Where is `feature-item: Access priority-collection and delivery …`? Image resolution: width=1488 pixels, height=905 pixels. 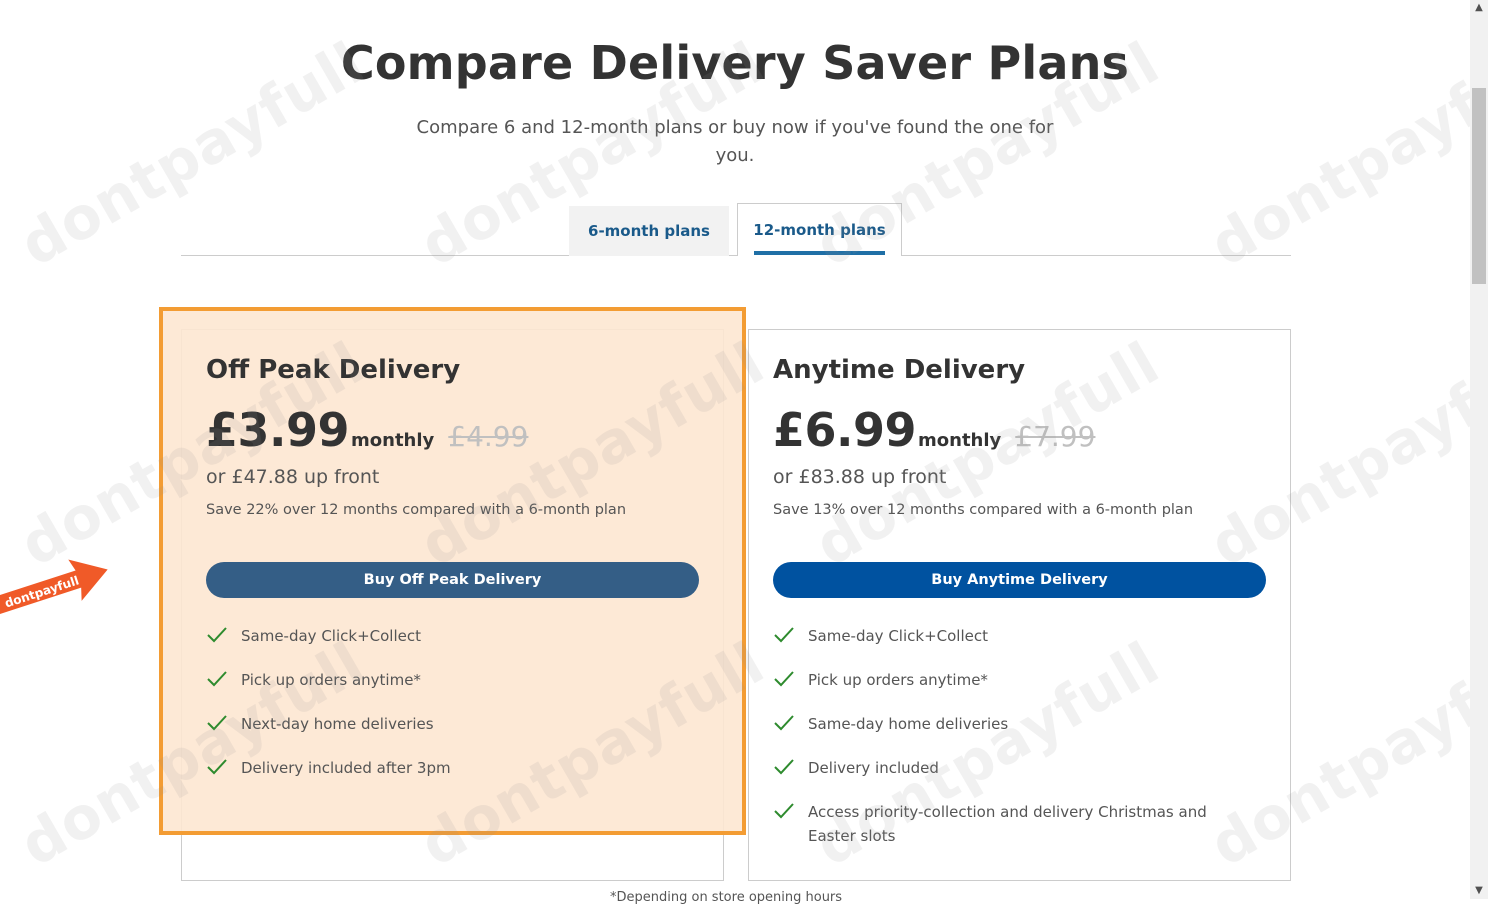
feature-item: Access priority-collection and delivery … is located at coordinates (1013, 824).